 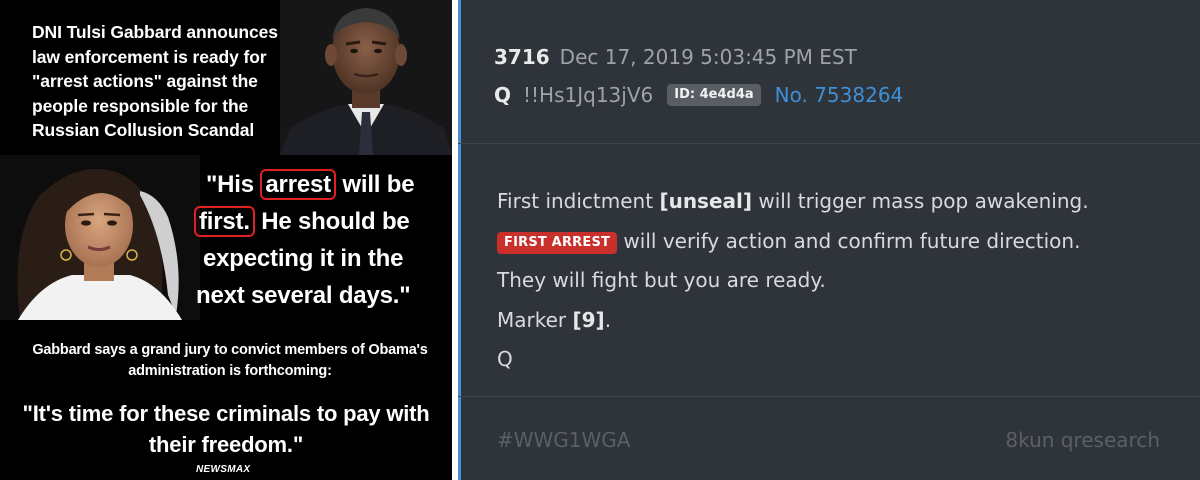 I want to click on post-number: 3716, so click(x=522, y=57).